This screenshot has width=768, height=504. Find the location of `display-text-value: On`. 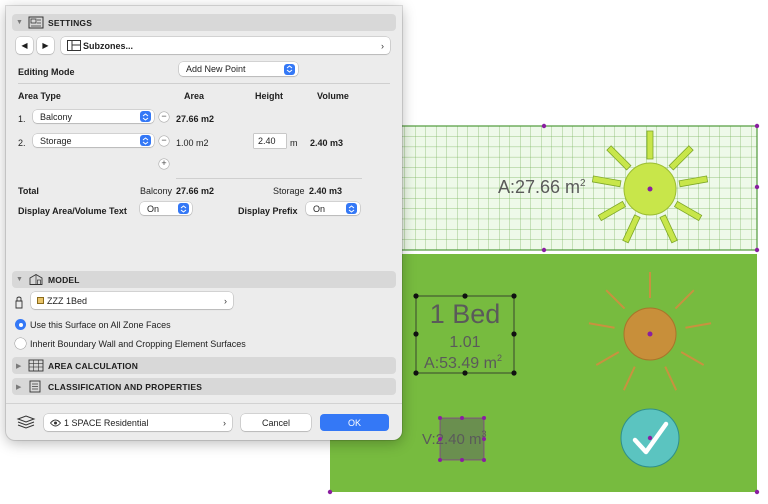

display-text-value: On is located at coordinates (153, 208).